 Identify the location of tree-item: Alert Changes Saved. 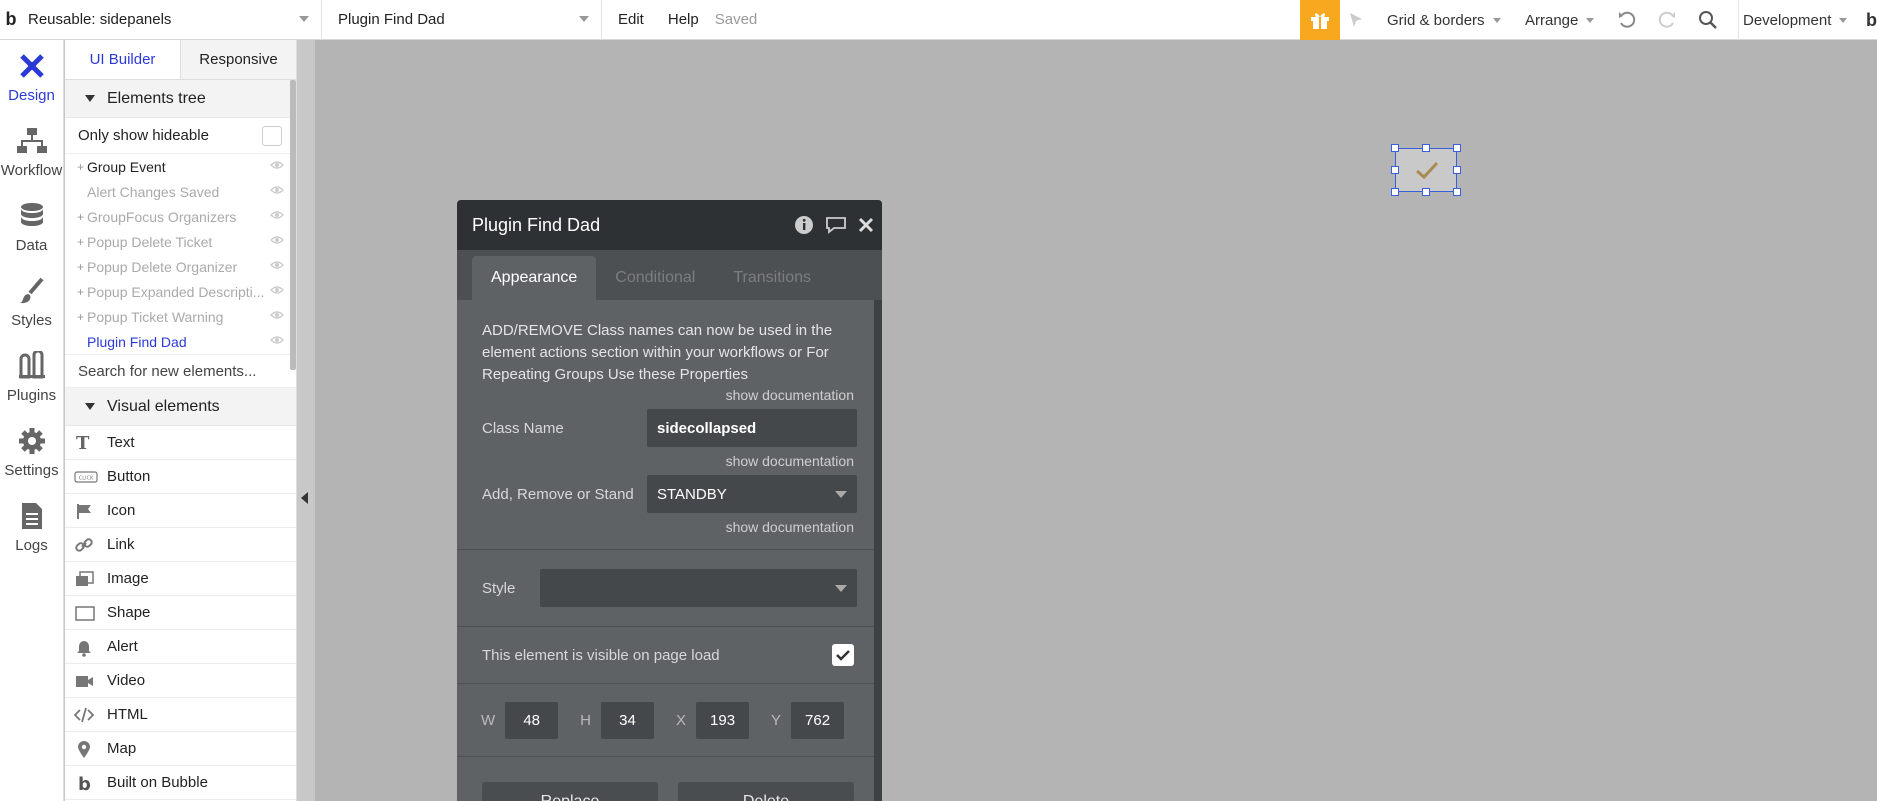
(180, 191).